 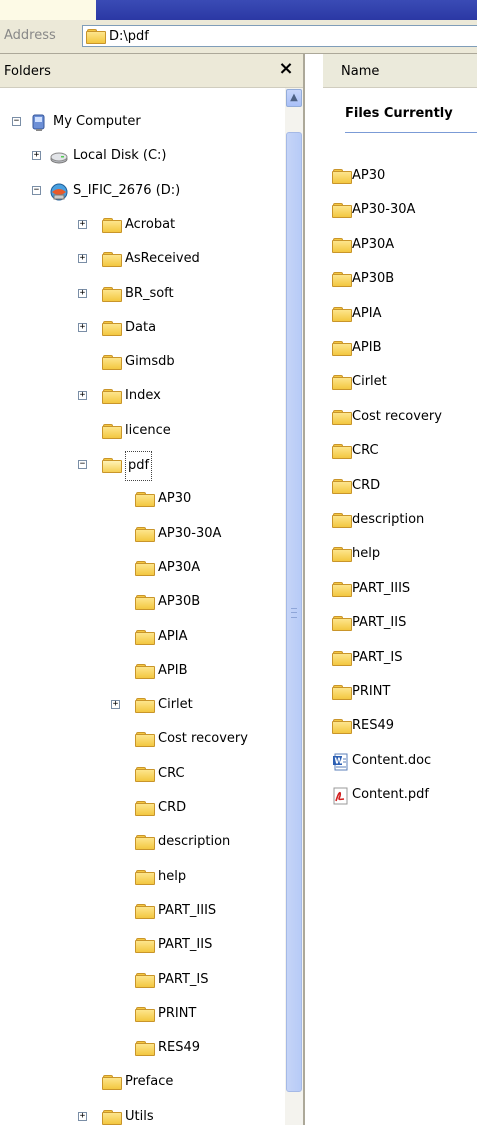 I want to click on file-list-item: AP30A, so click(x=404, y=245).